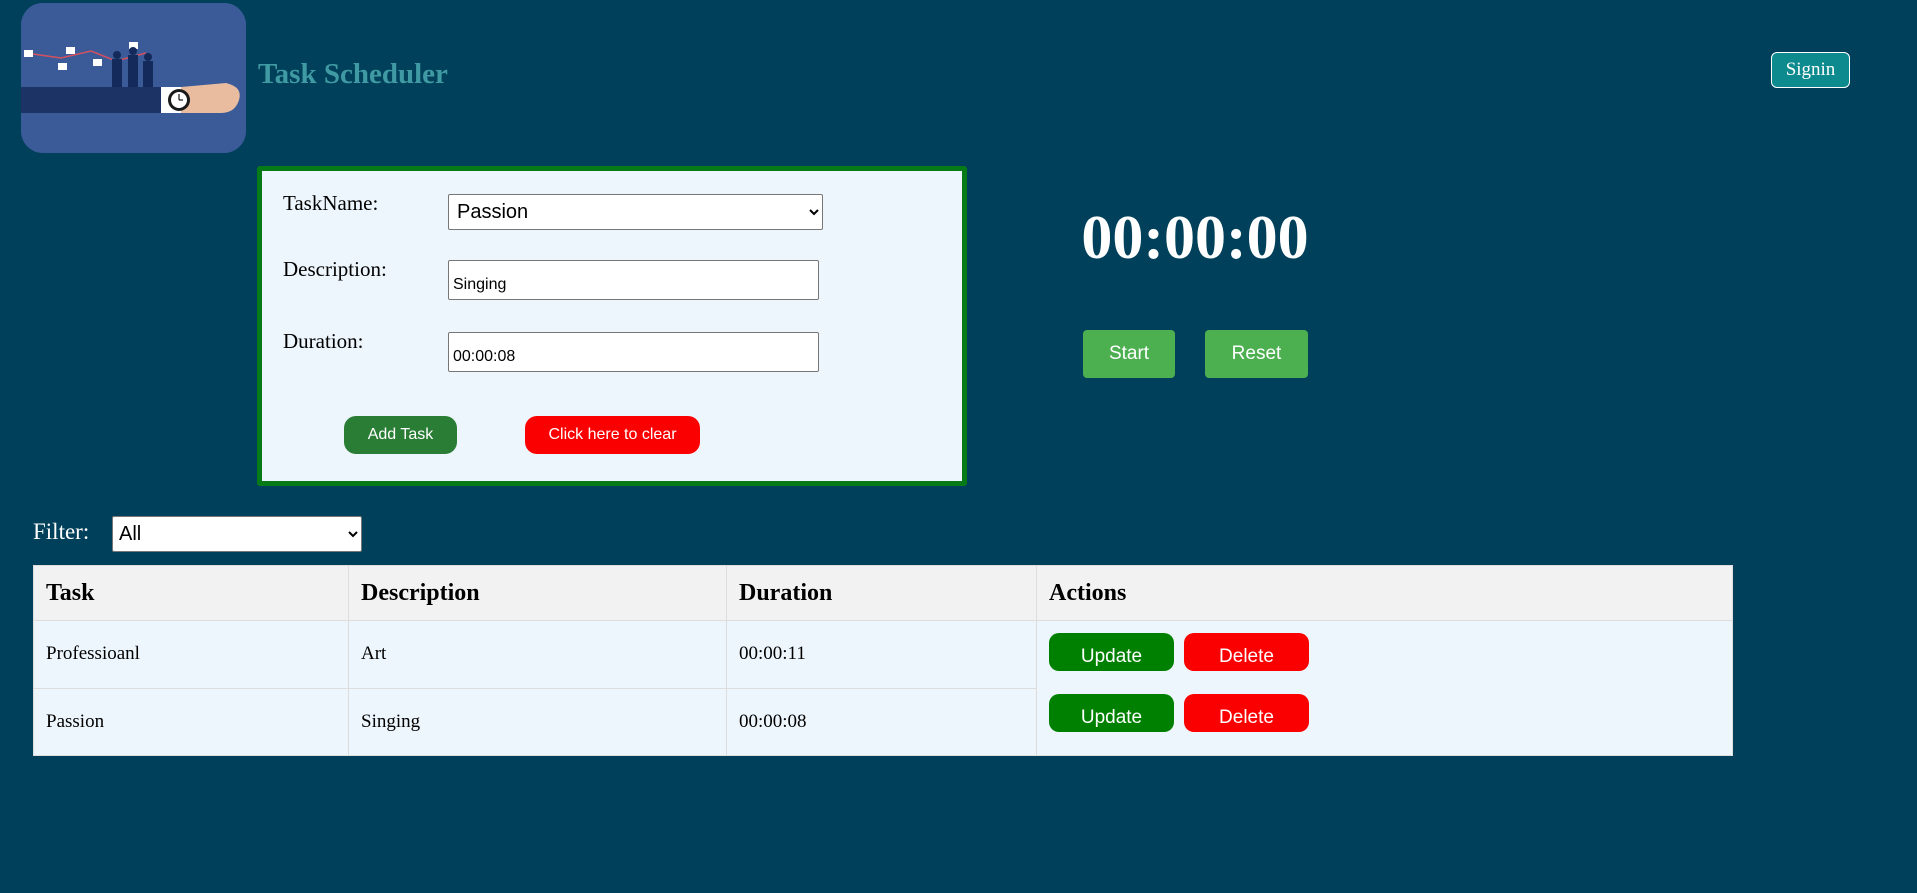  Describe the element at coordinates (612, 435) in the screenshot. I see `clear-button: Click here to clear` at that location.